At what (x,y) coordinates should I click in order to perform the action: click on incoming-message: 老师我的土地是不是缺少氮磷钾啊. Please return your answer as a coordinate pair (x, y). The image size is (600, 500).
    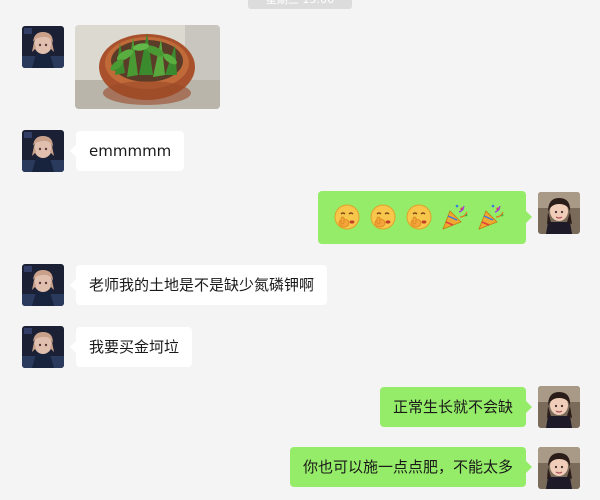
    Looking at the image, I should click on (198, 285).